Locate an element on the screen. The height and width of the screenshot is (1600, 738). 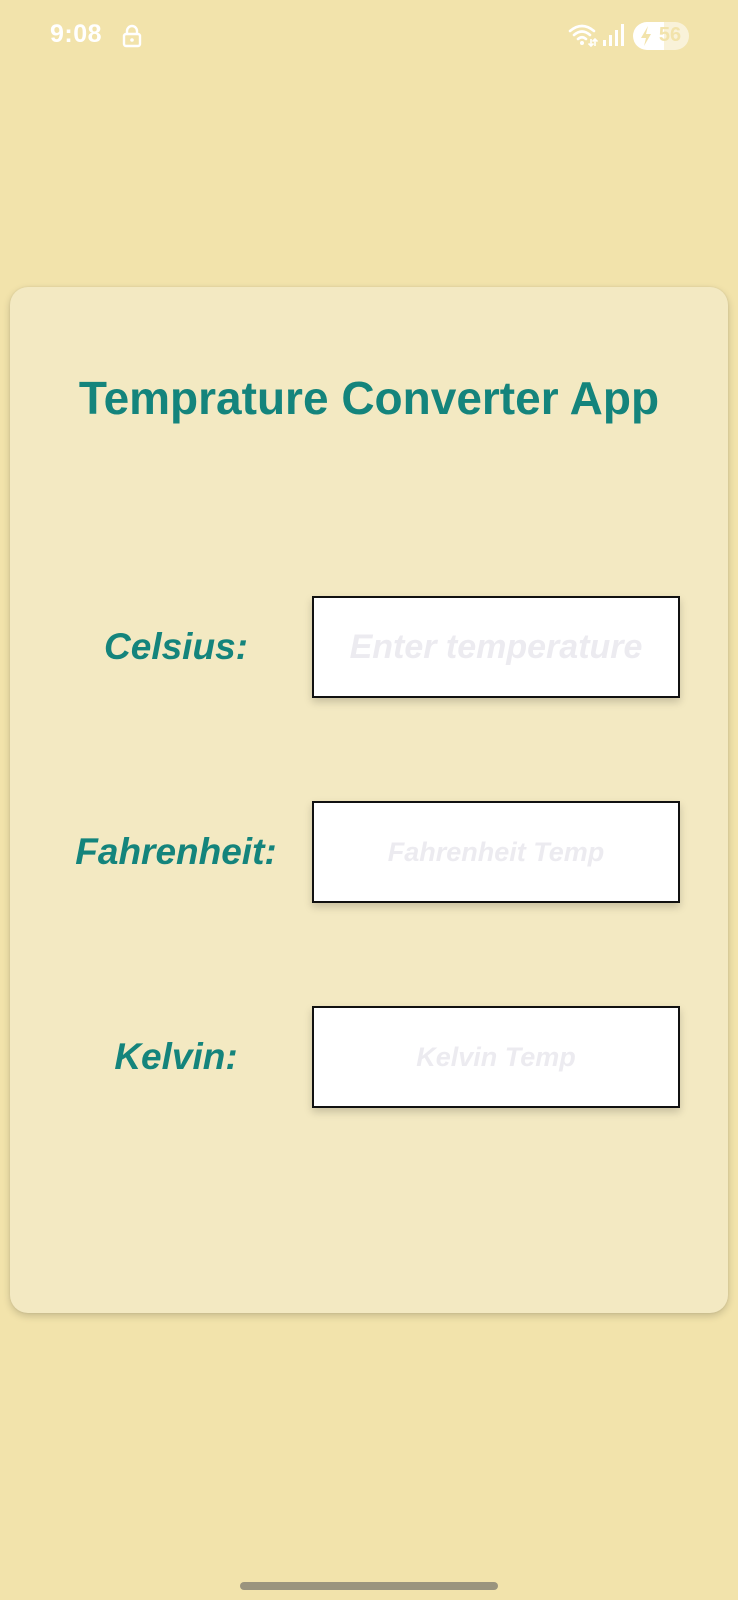
status-bar: 9:08 56 is located at coordinates (369, 36).